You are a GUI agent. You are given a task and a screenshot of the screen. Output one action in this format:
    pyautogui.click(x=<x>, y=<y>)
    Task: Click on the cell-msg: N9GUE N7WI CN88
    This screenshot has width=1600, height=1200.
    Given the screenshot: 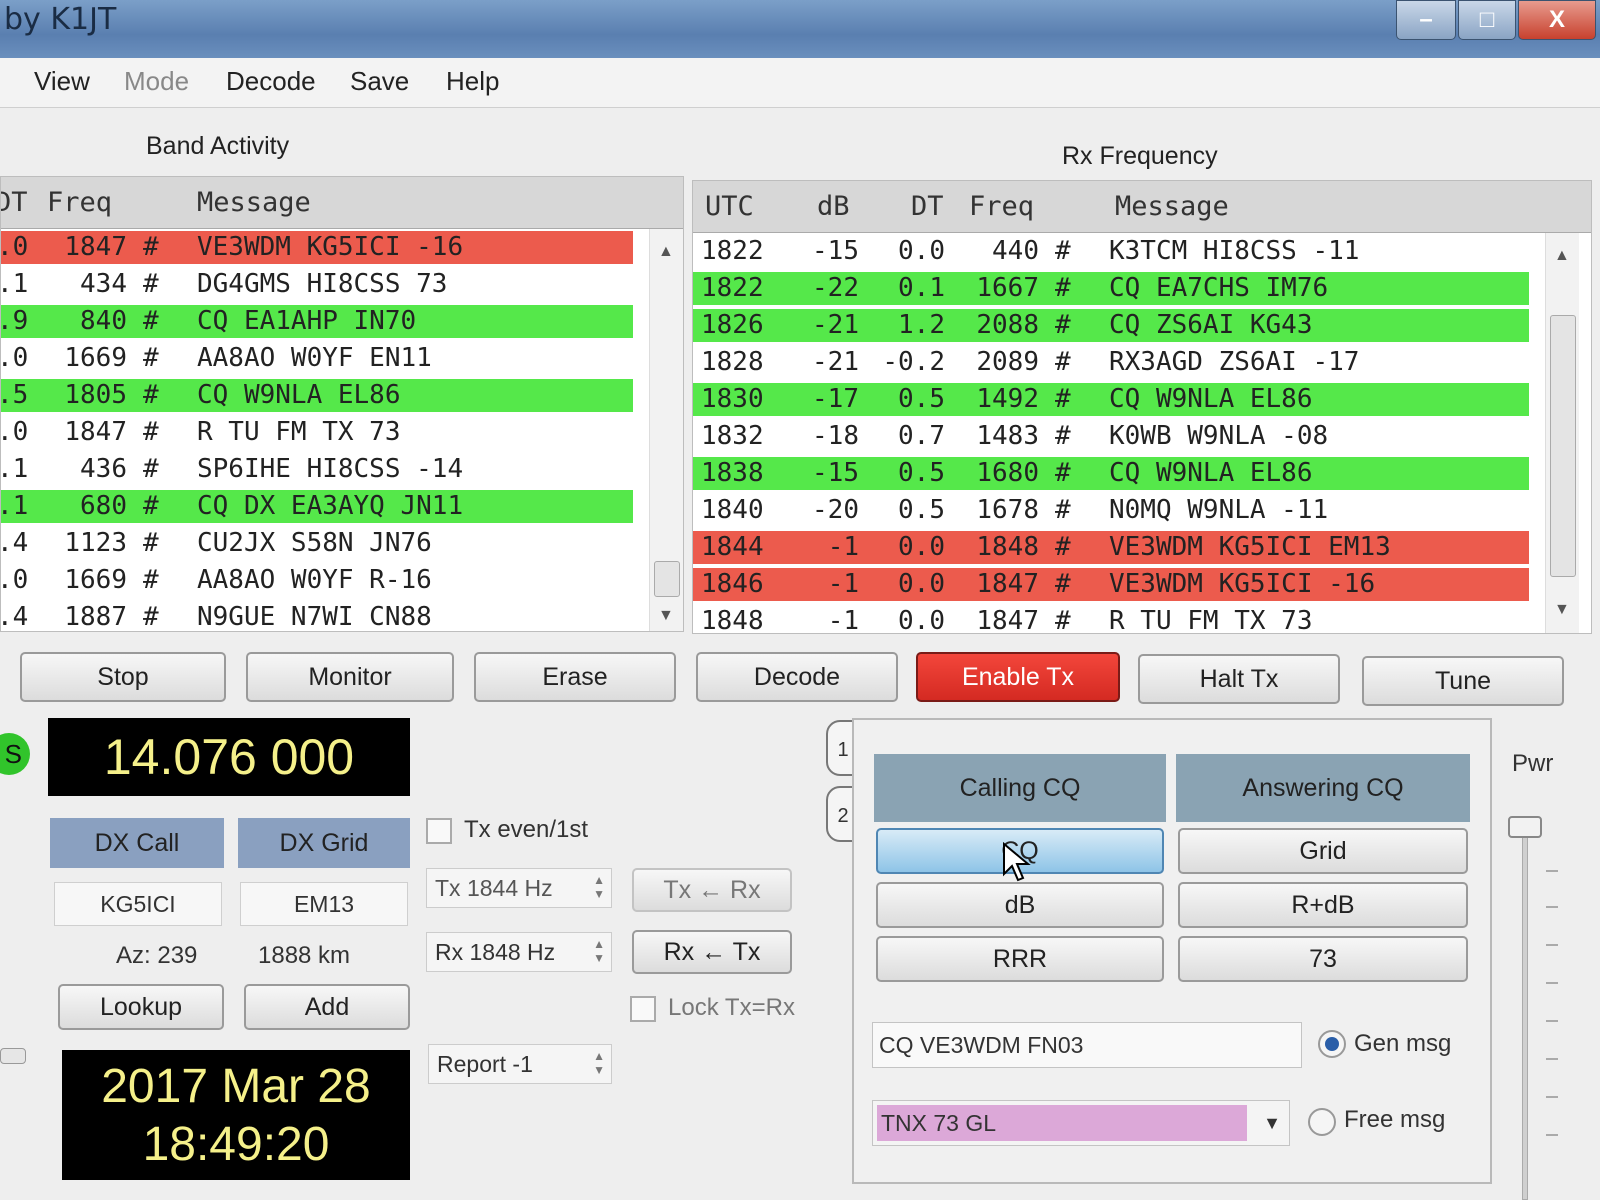 What is the action you would take?
    pyautogui.click(x=314, y=617)
    